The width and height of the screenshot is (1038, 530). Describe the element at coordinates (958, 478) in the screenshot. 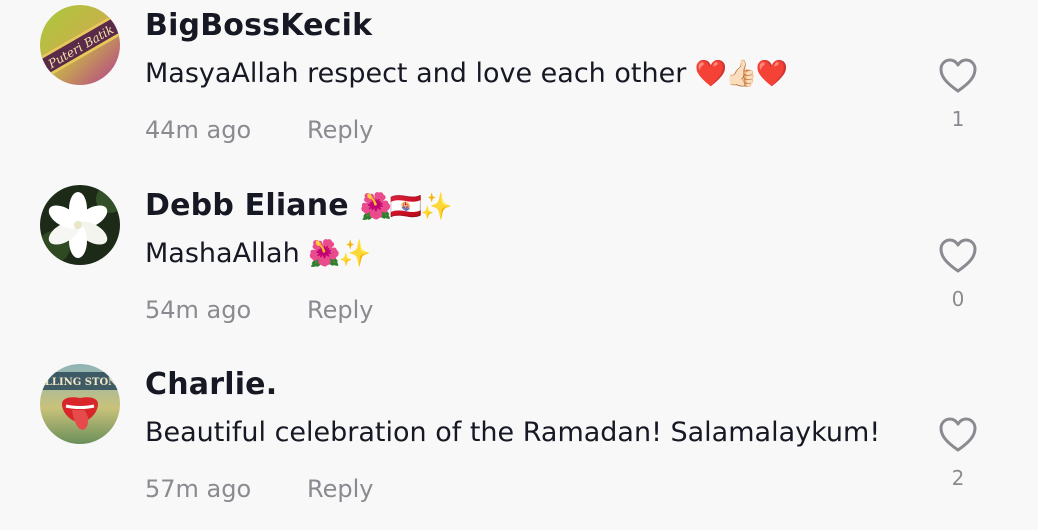

I see `like-count: 2` at that location.